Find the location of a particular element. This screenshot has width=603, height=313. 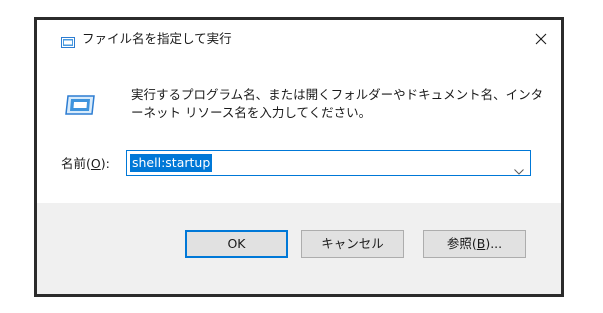

close-button is located at coordinates (541, 39).